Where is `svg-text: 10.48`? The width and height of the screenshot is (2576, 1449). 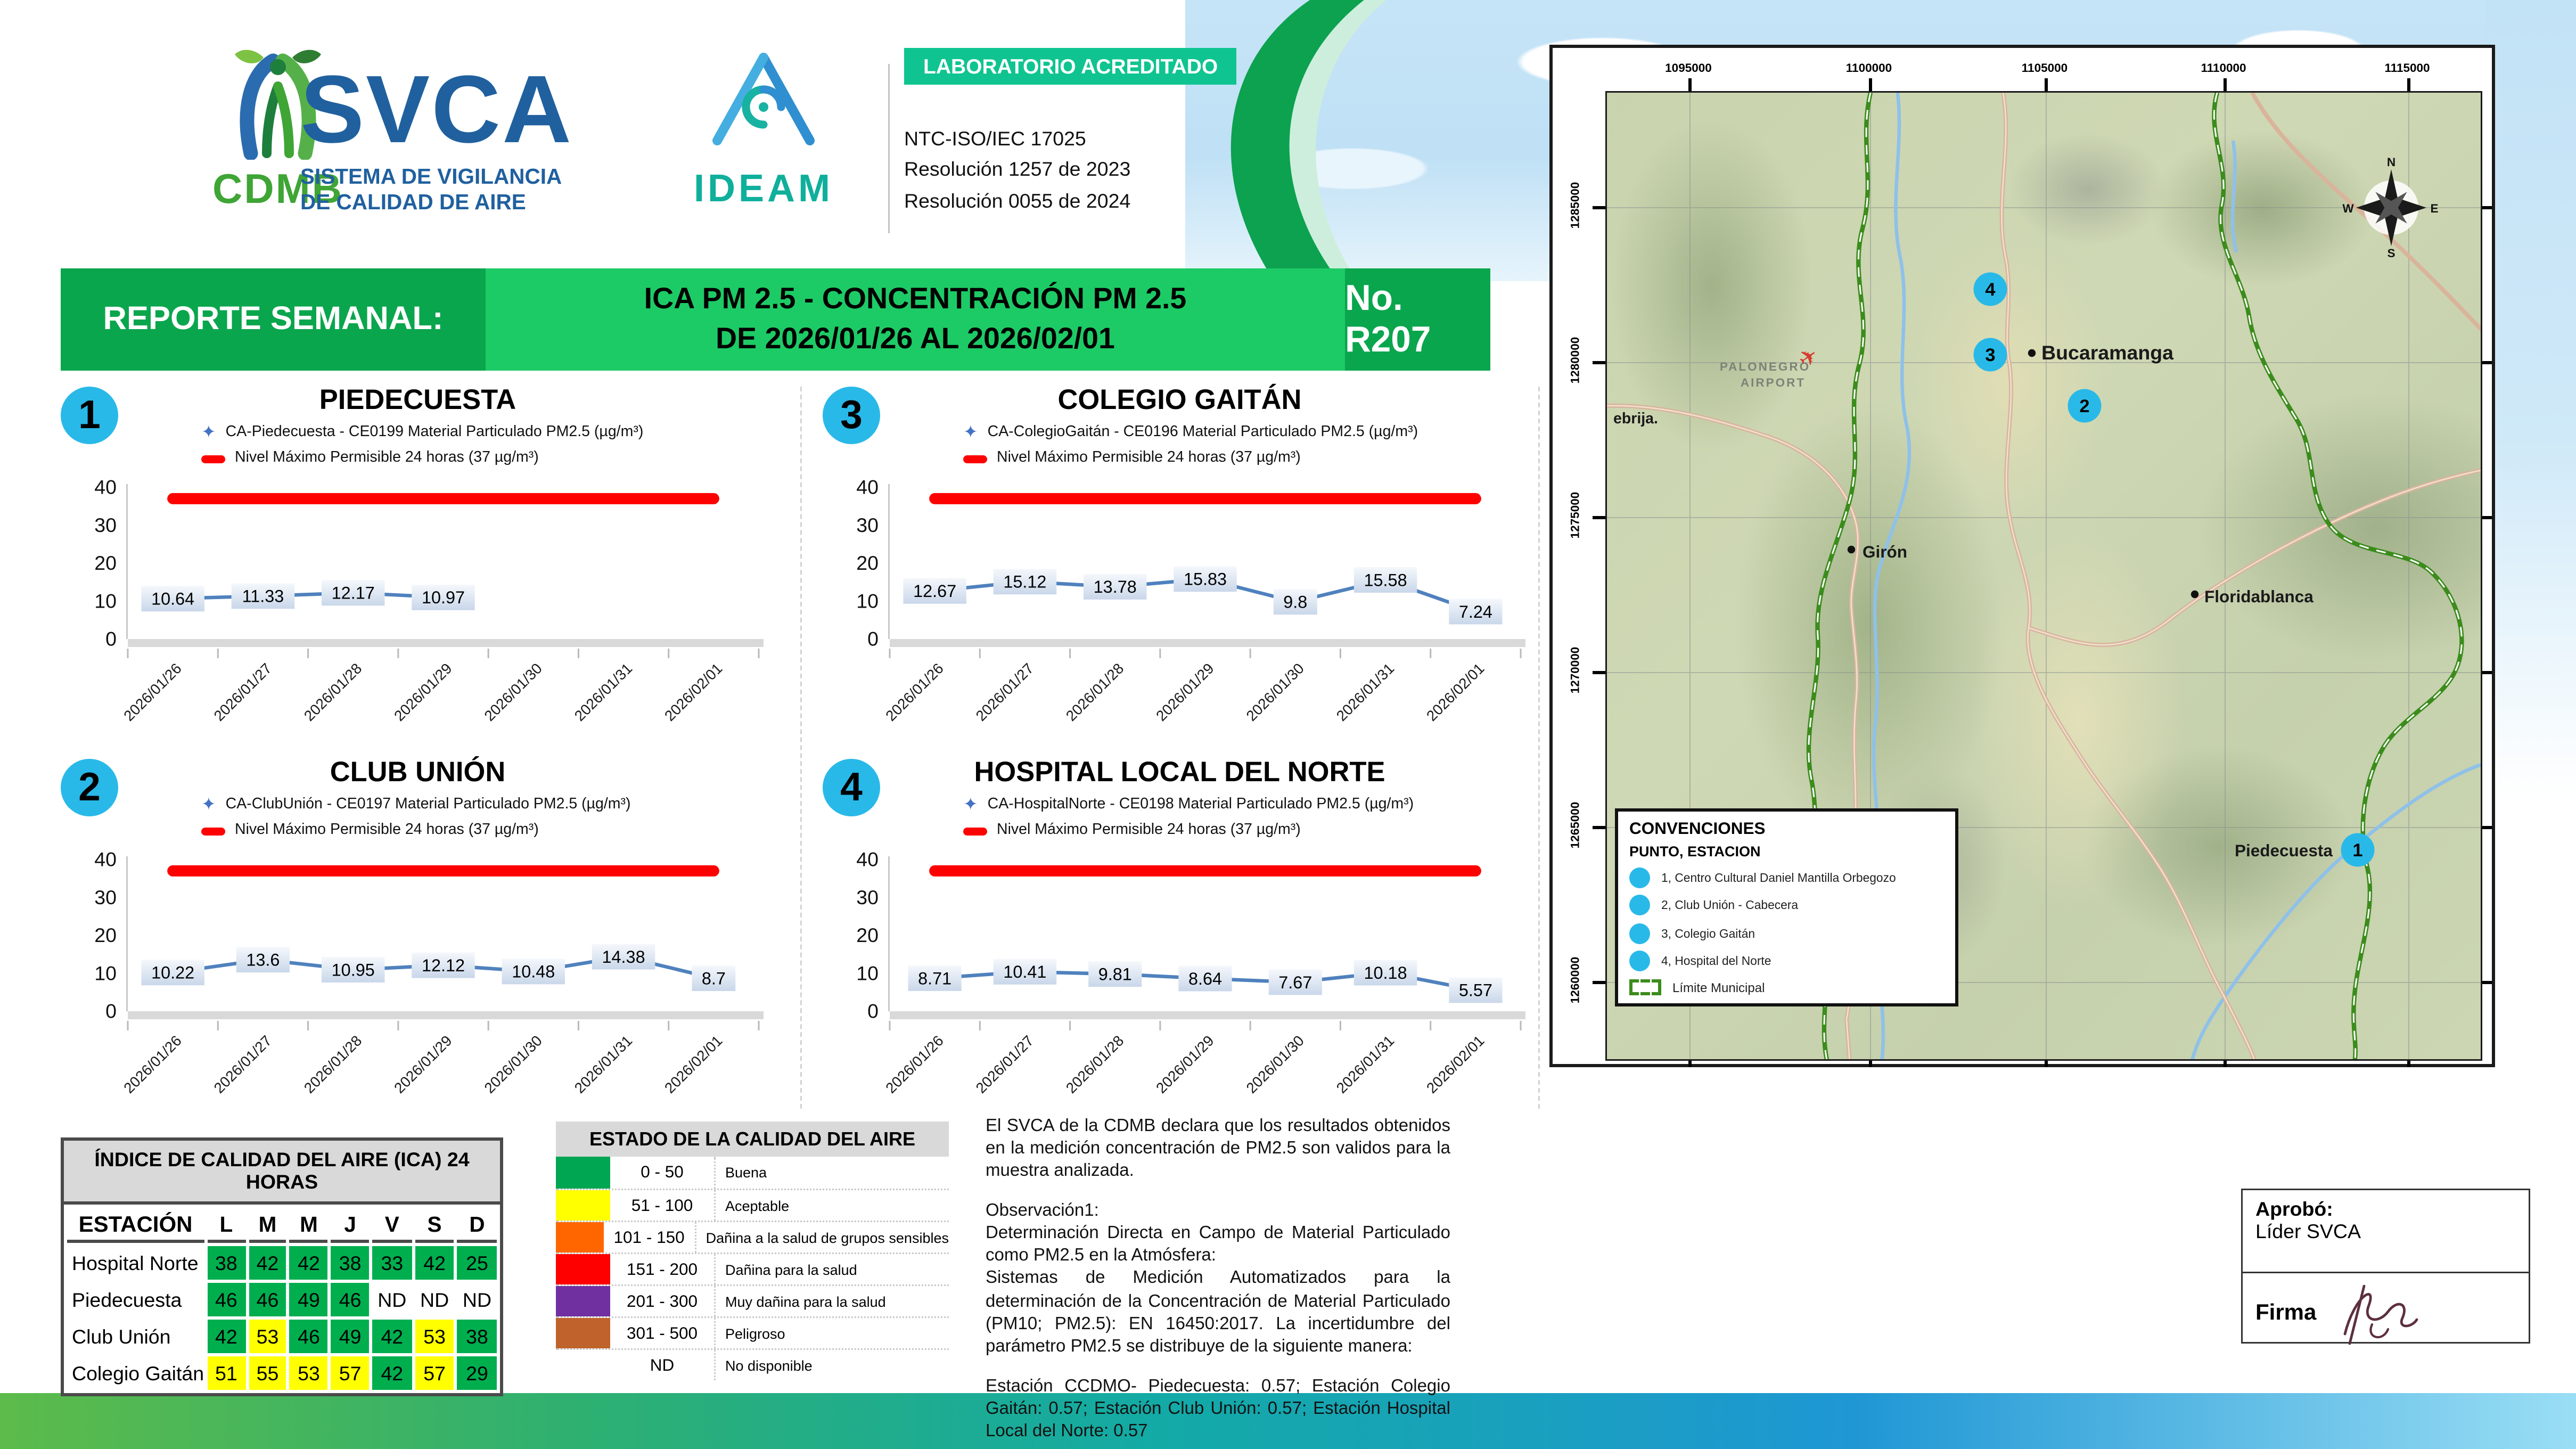 svg-text: 10.48 is located at coordinates (533, 971).